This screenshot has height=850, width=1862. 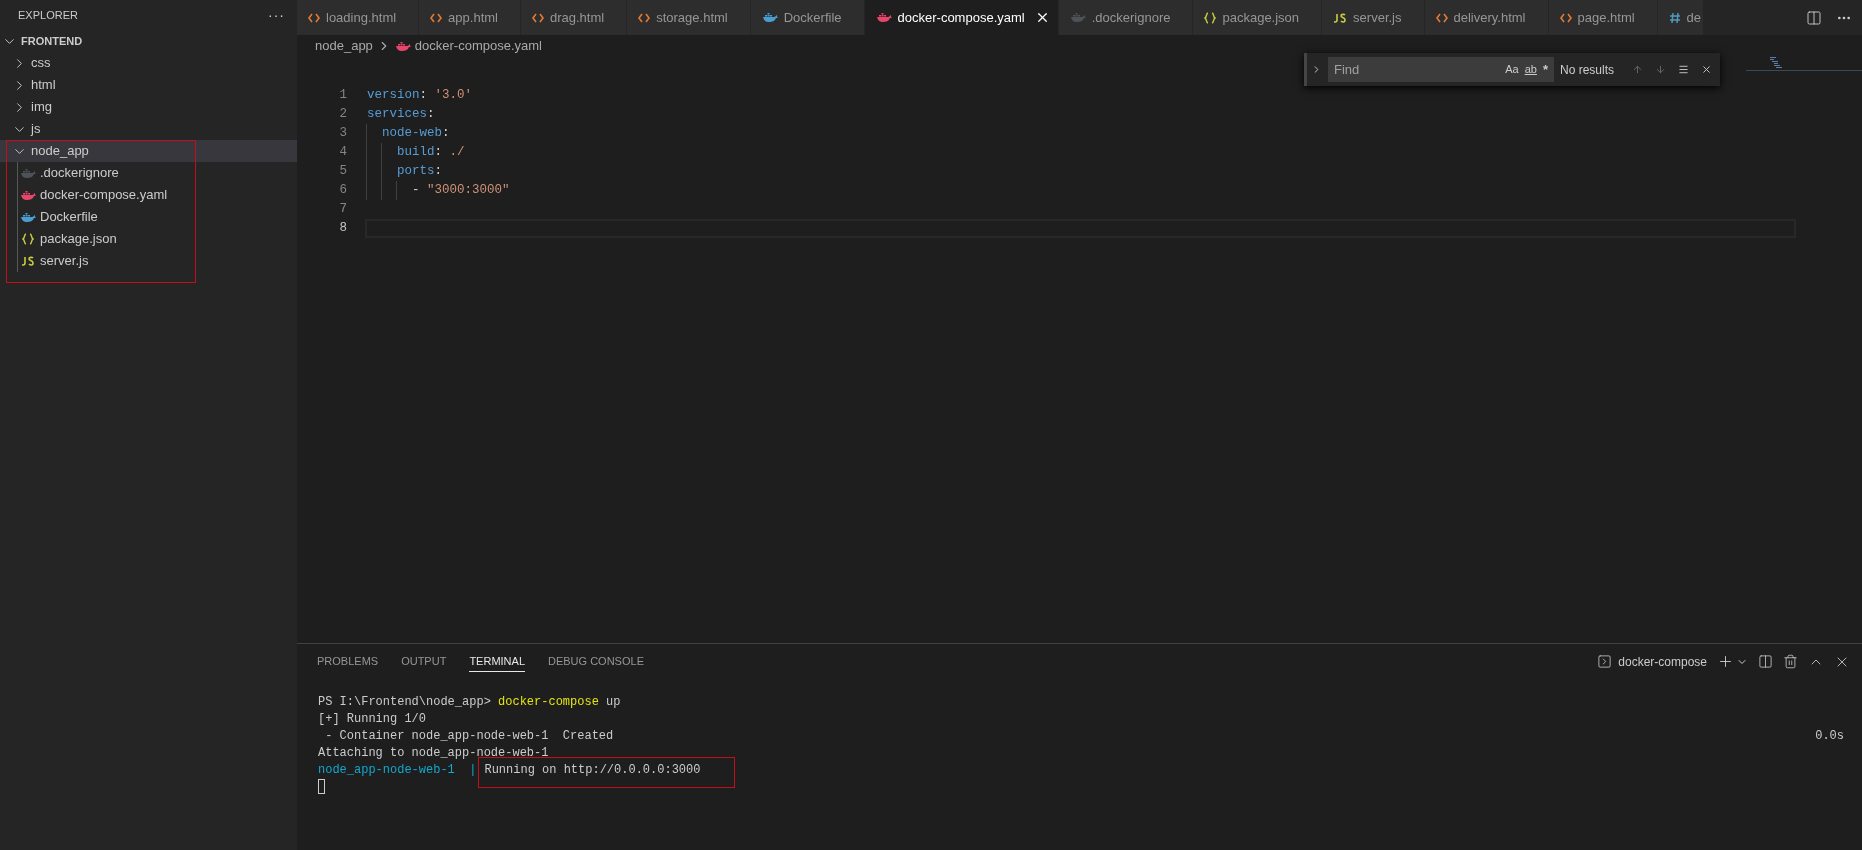 I want to click on line-number: 7, so click(x=342, y=210).